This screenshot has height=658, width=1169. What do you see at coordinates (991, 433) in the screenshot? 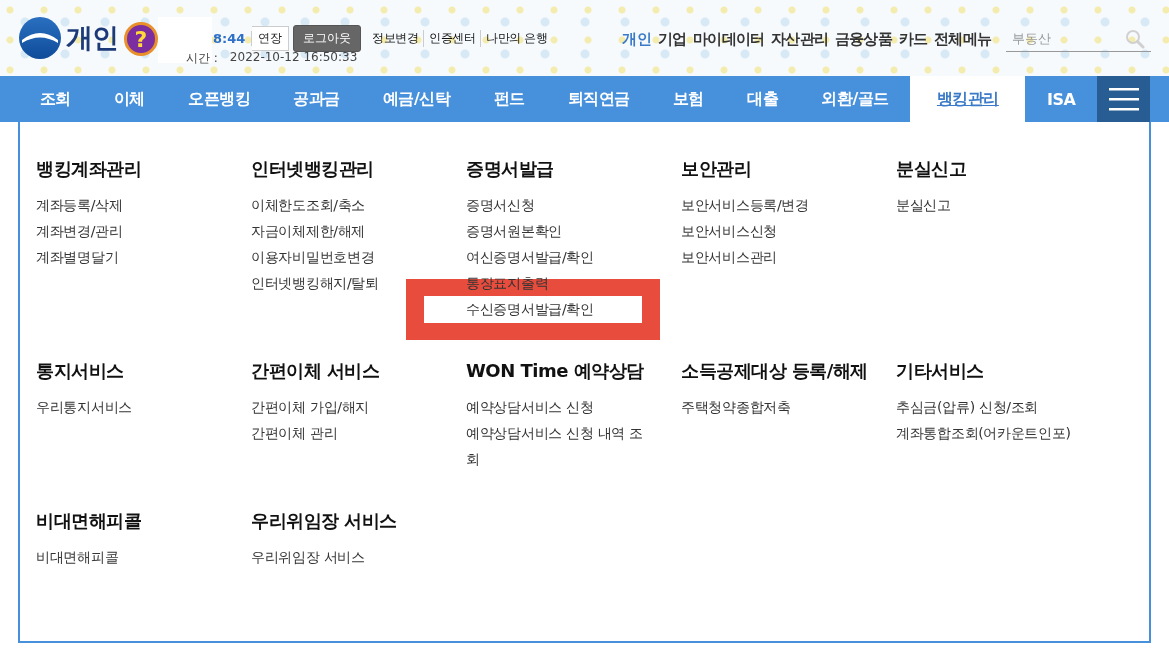
I see `menu-link: 계좌통합조회(어카운트인포)` at bounding box center [991, 433].